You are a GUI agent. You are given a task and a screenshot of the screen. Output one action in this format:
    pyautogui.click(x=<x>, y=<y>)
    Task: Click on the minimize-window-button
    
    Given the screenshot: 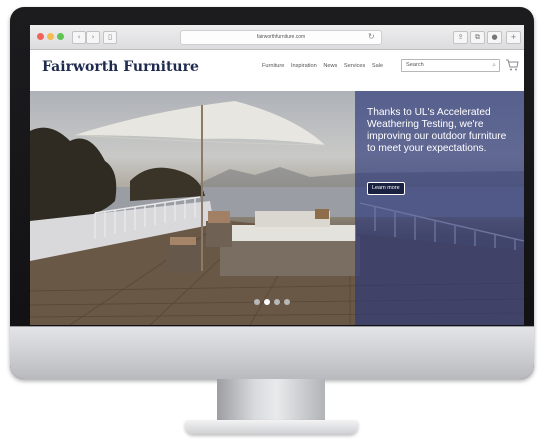 What is the action you would take?
    pyautogui.click(x=50, y=36)
    